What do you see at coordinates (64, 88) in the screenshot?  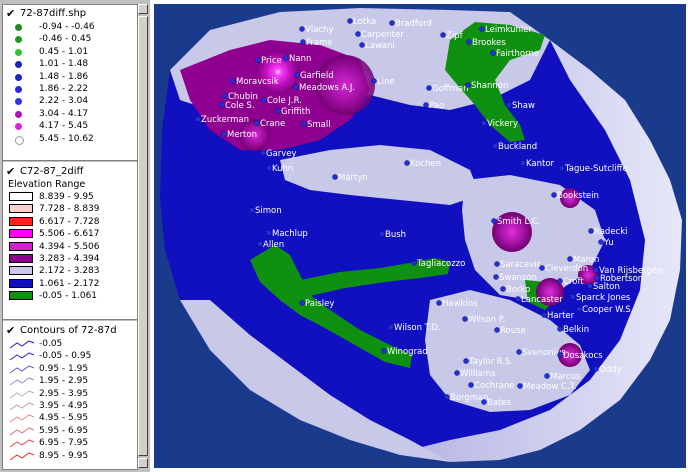 I see `legend-row-label: 1.86 - 2.22` at bounding box center [64, 88].